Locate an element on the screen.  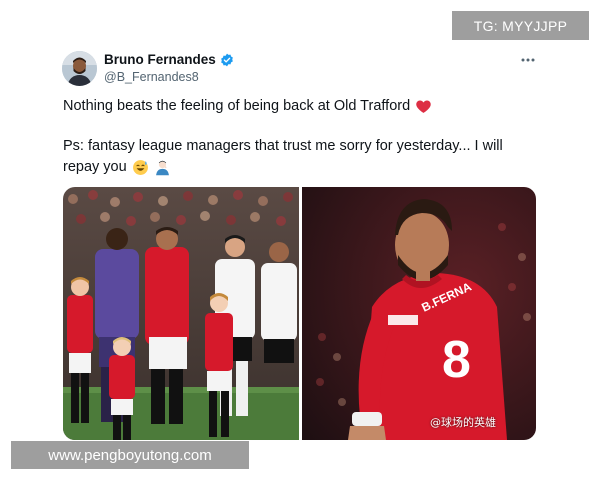
avatar is located at coordinates (79, 68).